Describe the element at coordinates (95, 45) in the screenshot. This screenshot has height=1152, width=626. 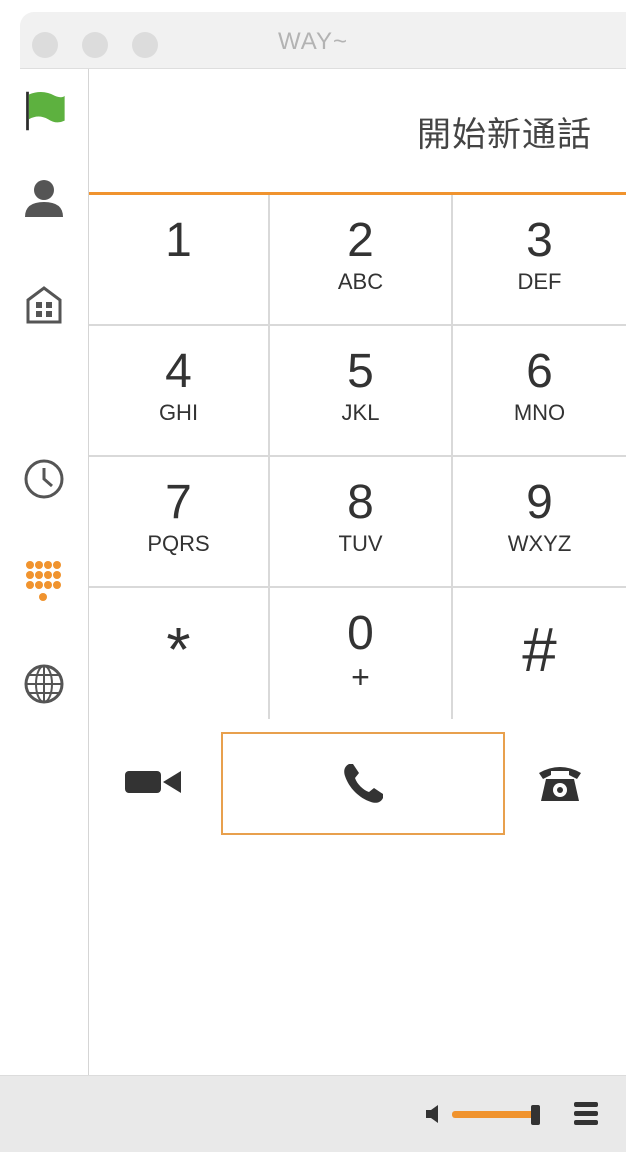
I see `minimize-window-button` at that location.